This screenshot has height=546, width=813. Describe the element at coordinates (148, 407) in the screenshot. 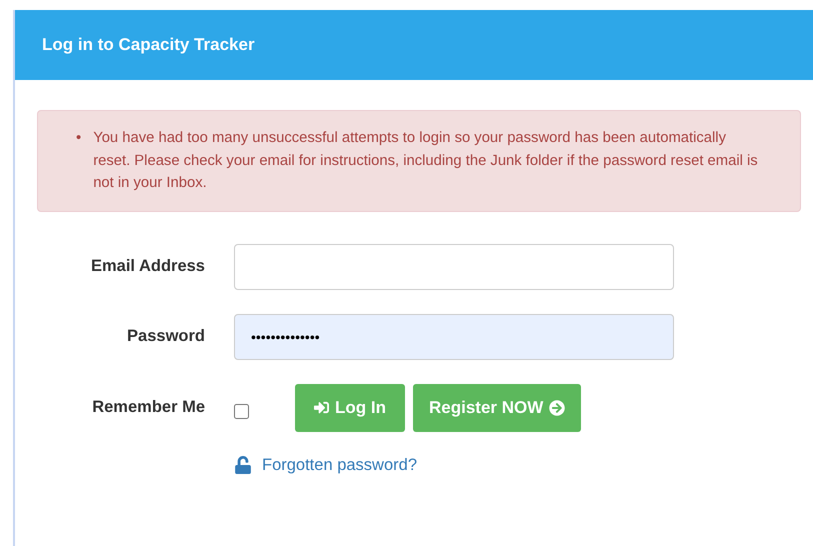

I see `field-label: Remember Me` at that location.